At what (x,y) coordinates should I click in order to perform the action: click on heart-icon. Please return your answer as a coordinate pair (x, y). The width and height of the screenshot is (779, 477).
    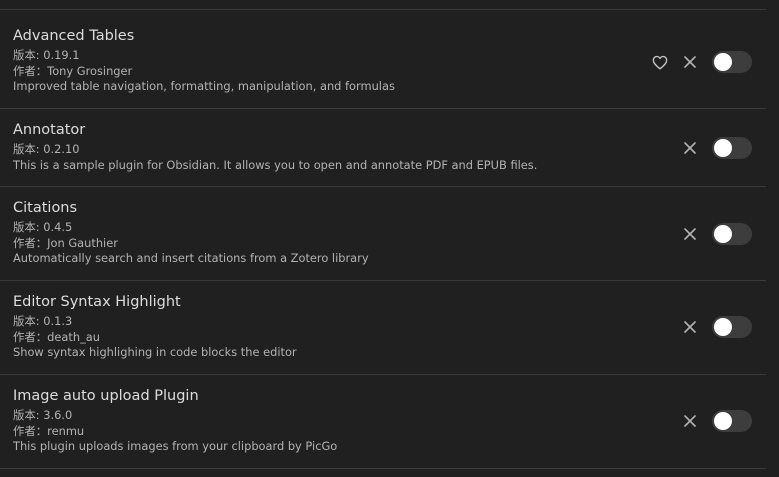
    Looking at the image, I should click on (660, 62).